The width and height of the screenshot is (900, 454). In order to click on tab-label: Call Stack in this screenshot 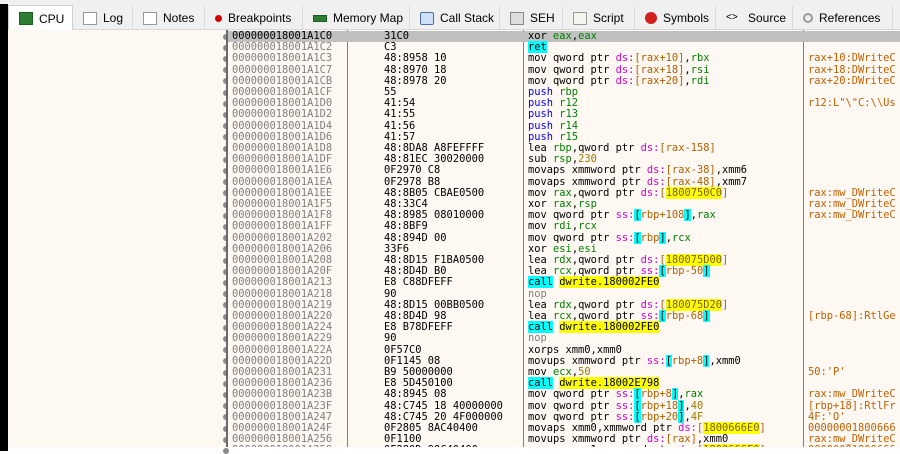, I will do `click(467, 18)`.